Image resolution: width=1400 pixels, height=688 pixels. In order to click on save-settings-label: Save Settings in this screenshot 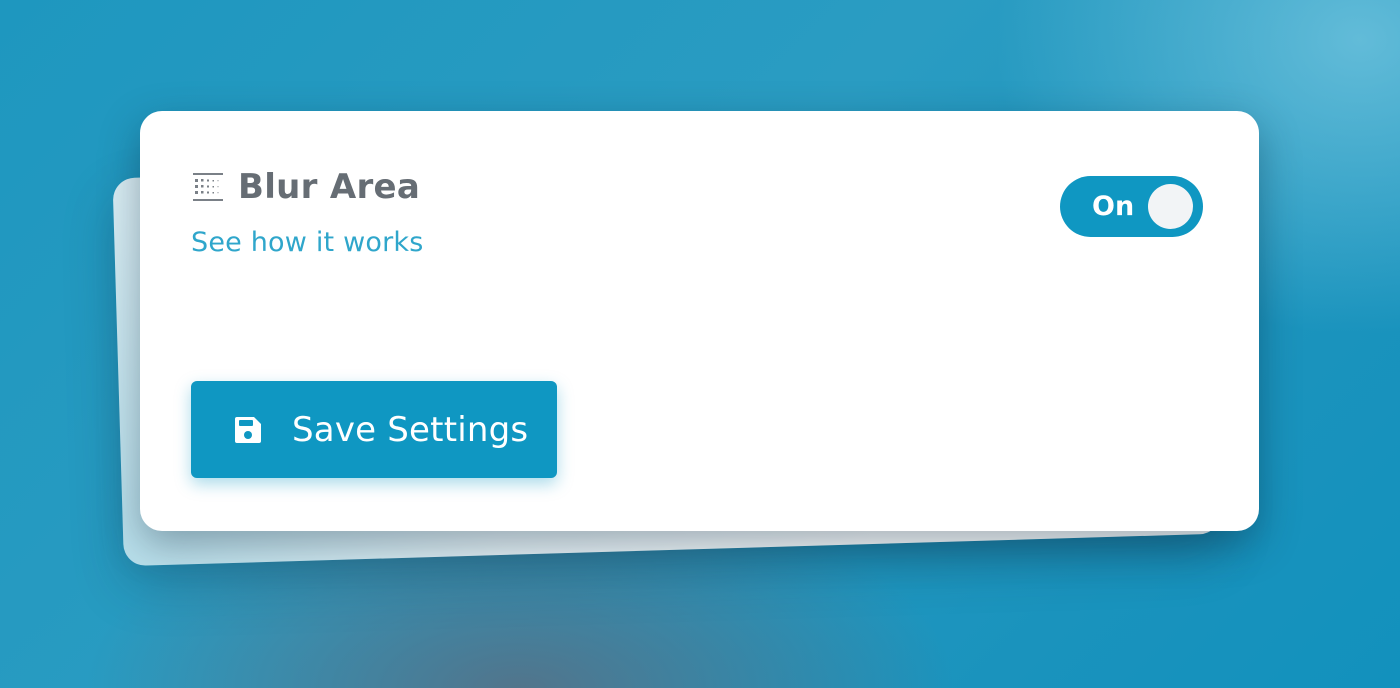, I will do `click(410, 429)`.